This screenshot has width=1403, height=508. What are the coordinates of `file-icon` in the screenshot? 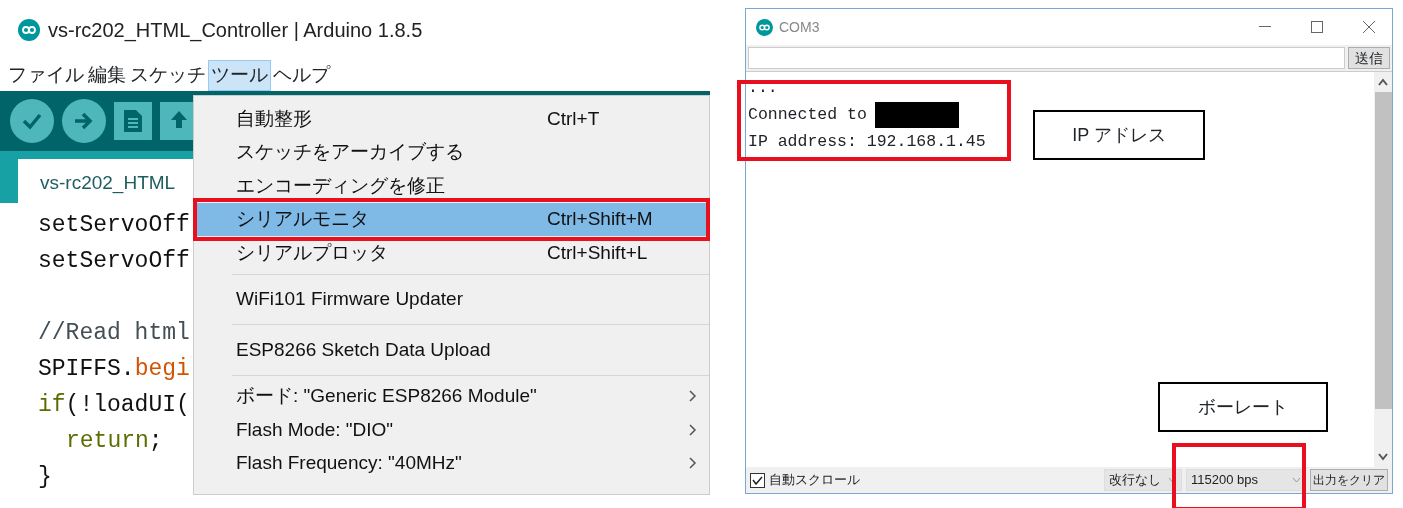 It's located at (133, 120).